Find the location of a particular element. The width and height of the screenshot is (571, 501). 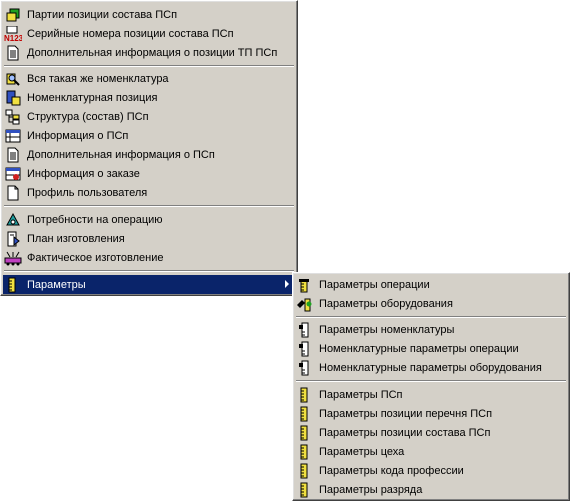

submenu-item-nomenclature-params: Параметры номенклатуры is located at coordinates (431, 329).